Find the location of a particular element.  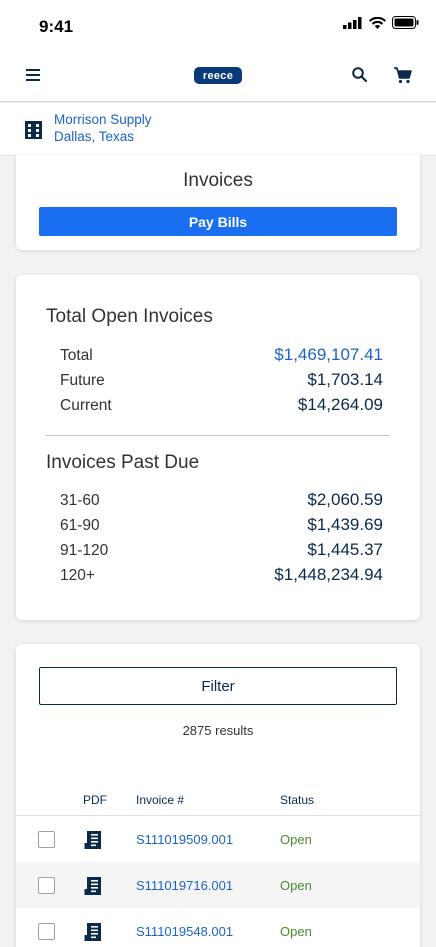

invoices-past-due-heading: Invoices Past Due is located at coordinates (123, 462).